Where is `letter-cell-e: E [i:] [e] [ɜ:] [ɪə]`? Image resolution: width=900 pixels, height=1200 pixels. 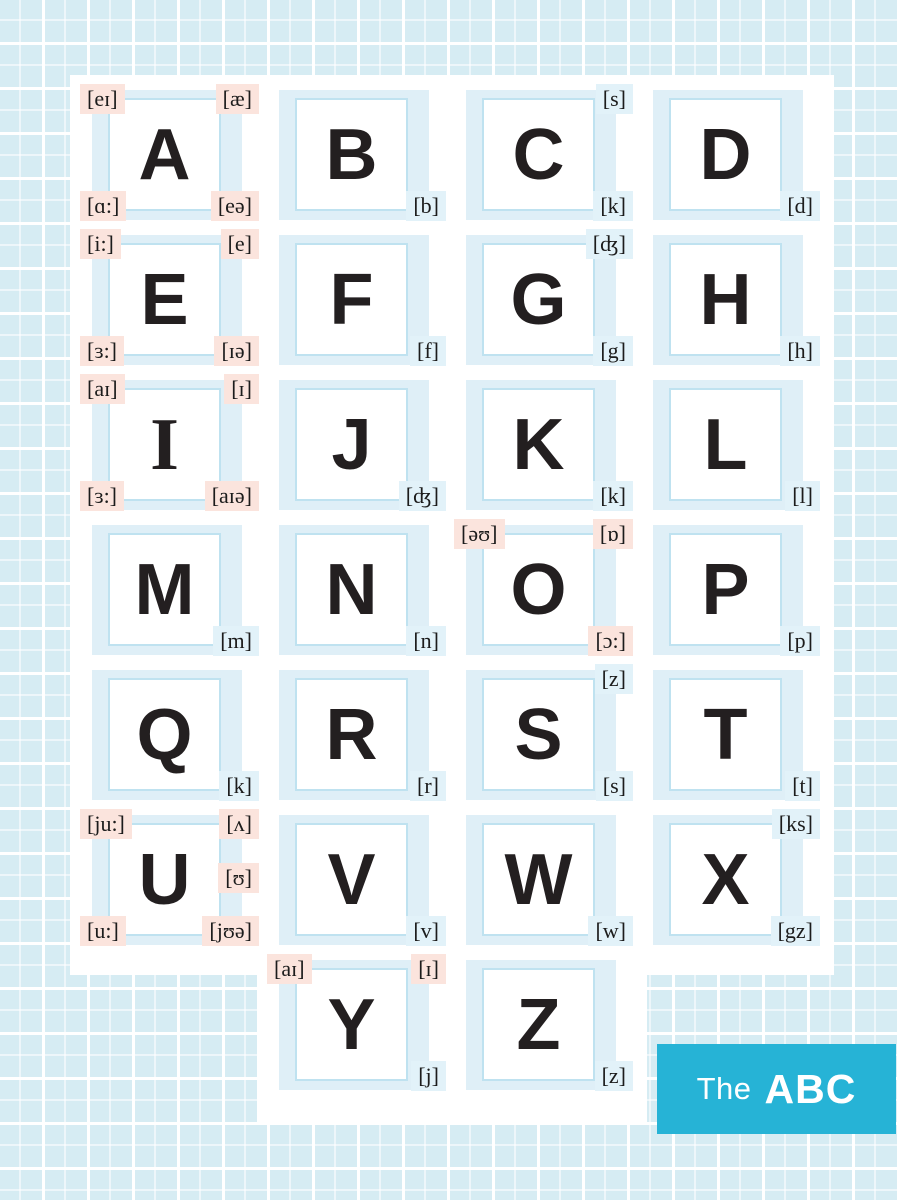 letter-cell-e: E [i:] [e] [ɜ:] [ɪə] is located at coordinates (171, 299).